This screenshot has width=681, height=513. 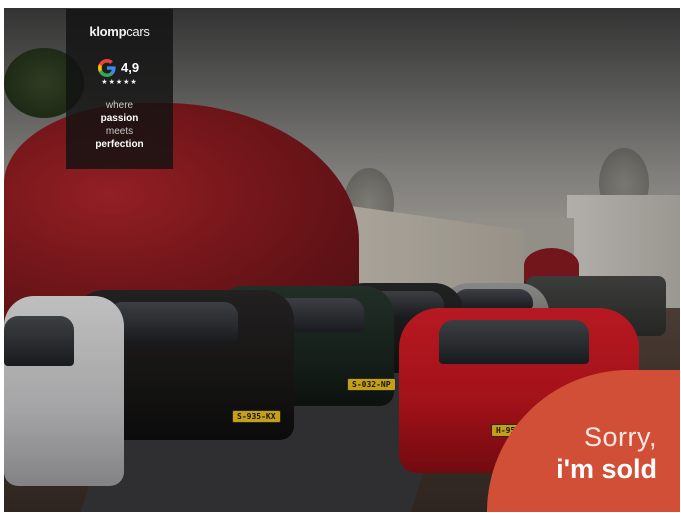 I want to click on star-rating-icon: ★★★★★, so click(x=119, y=82).